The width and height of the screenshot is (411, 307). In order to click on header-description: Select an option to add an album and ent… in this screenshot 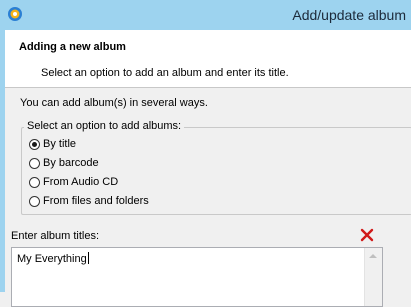, I will do `click(165, 73)`.